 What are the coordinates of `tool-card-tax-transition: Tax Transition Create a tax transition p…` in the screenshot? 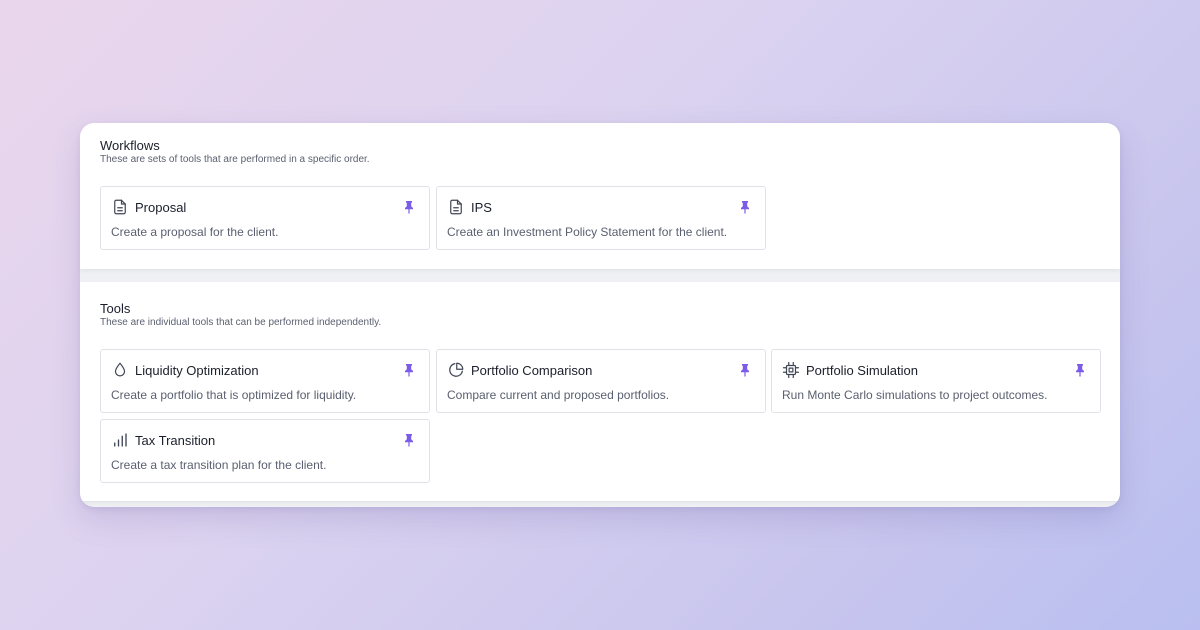 It's located at (265, 451).